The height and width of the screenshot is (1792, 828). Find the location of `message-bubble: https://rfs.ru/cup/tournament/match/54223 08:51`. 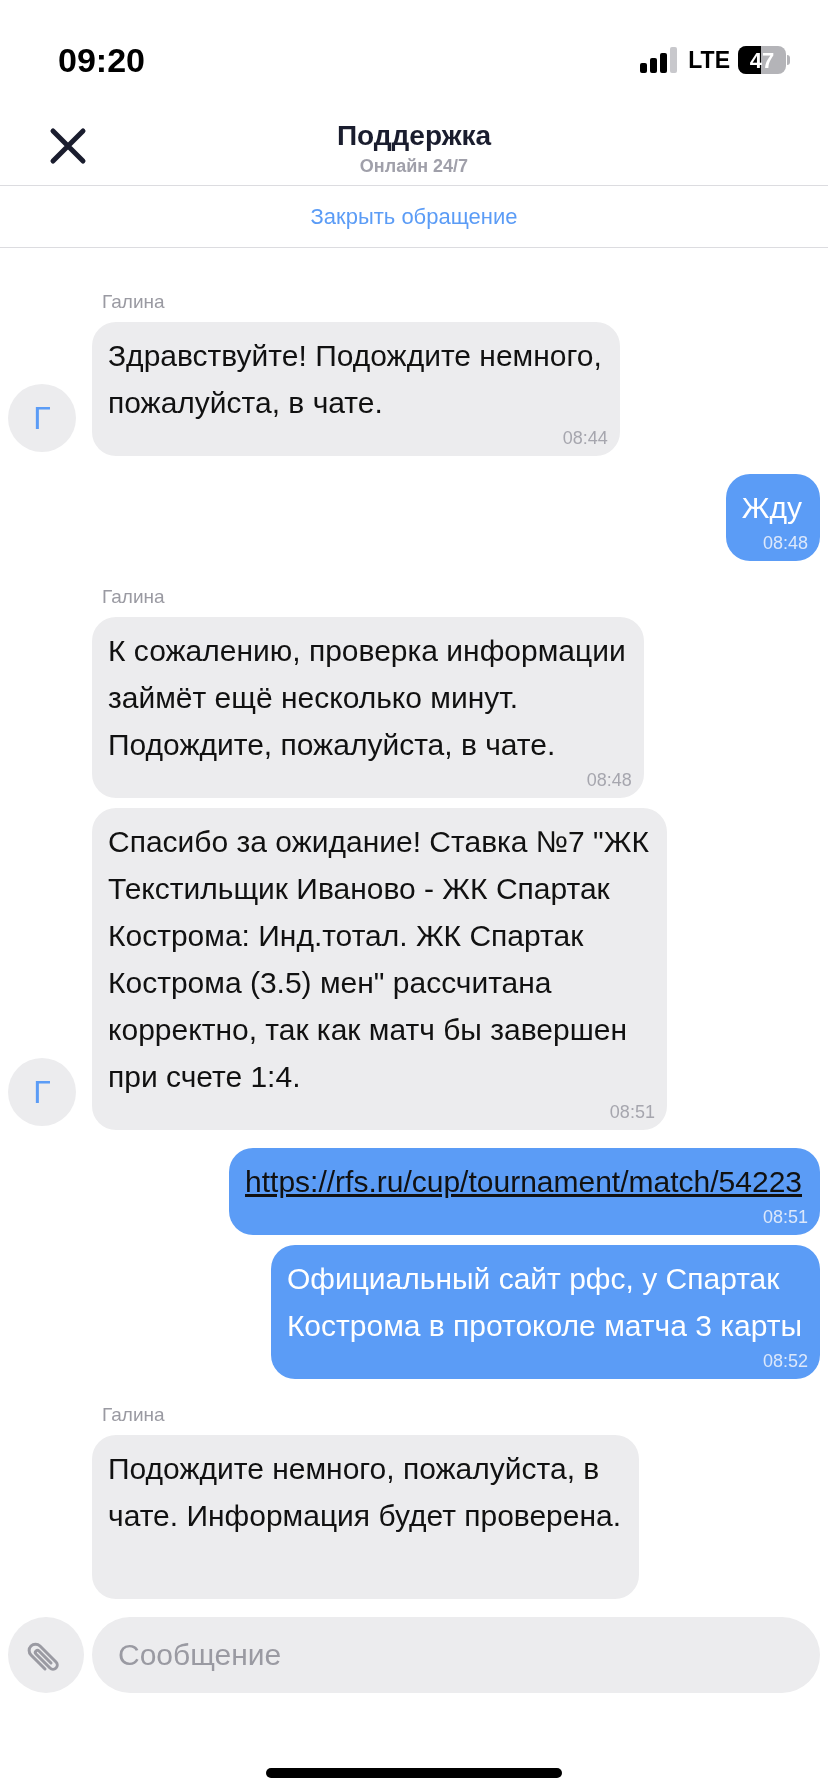

message-bubble: https://rfs.ru/cup/tournament/match/54223 08:51 is located at coordinates (524, 1191).